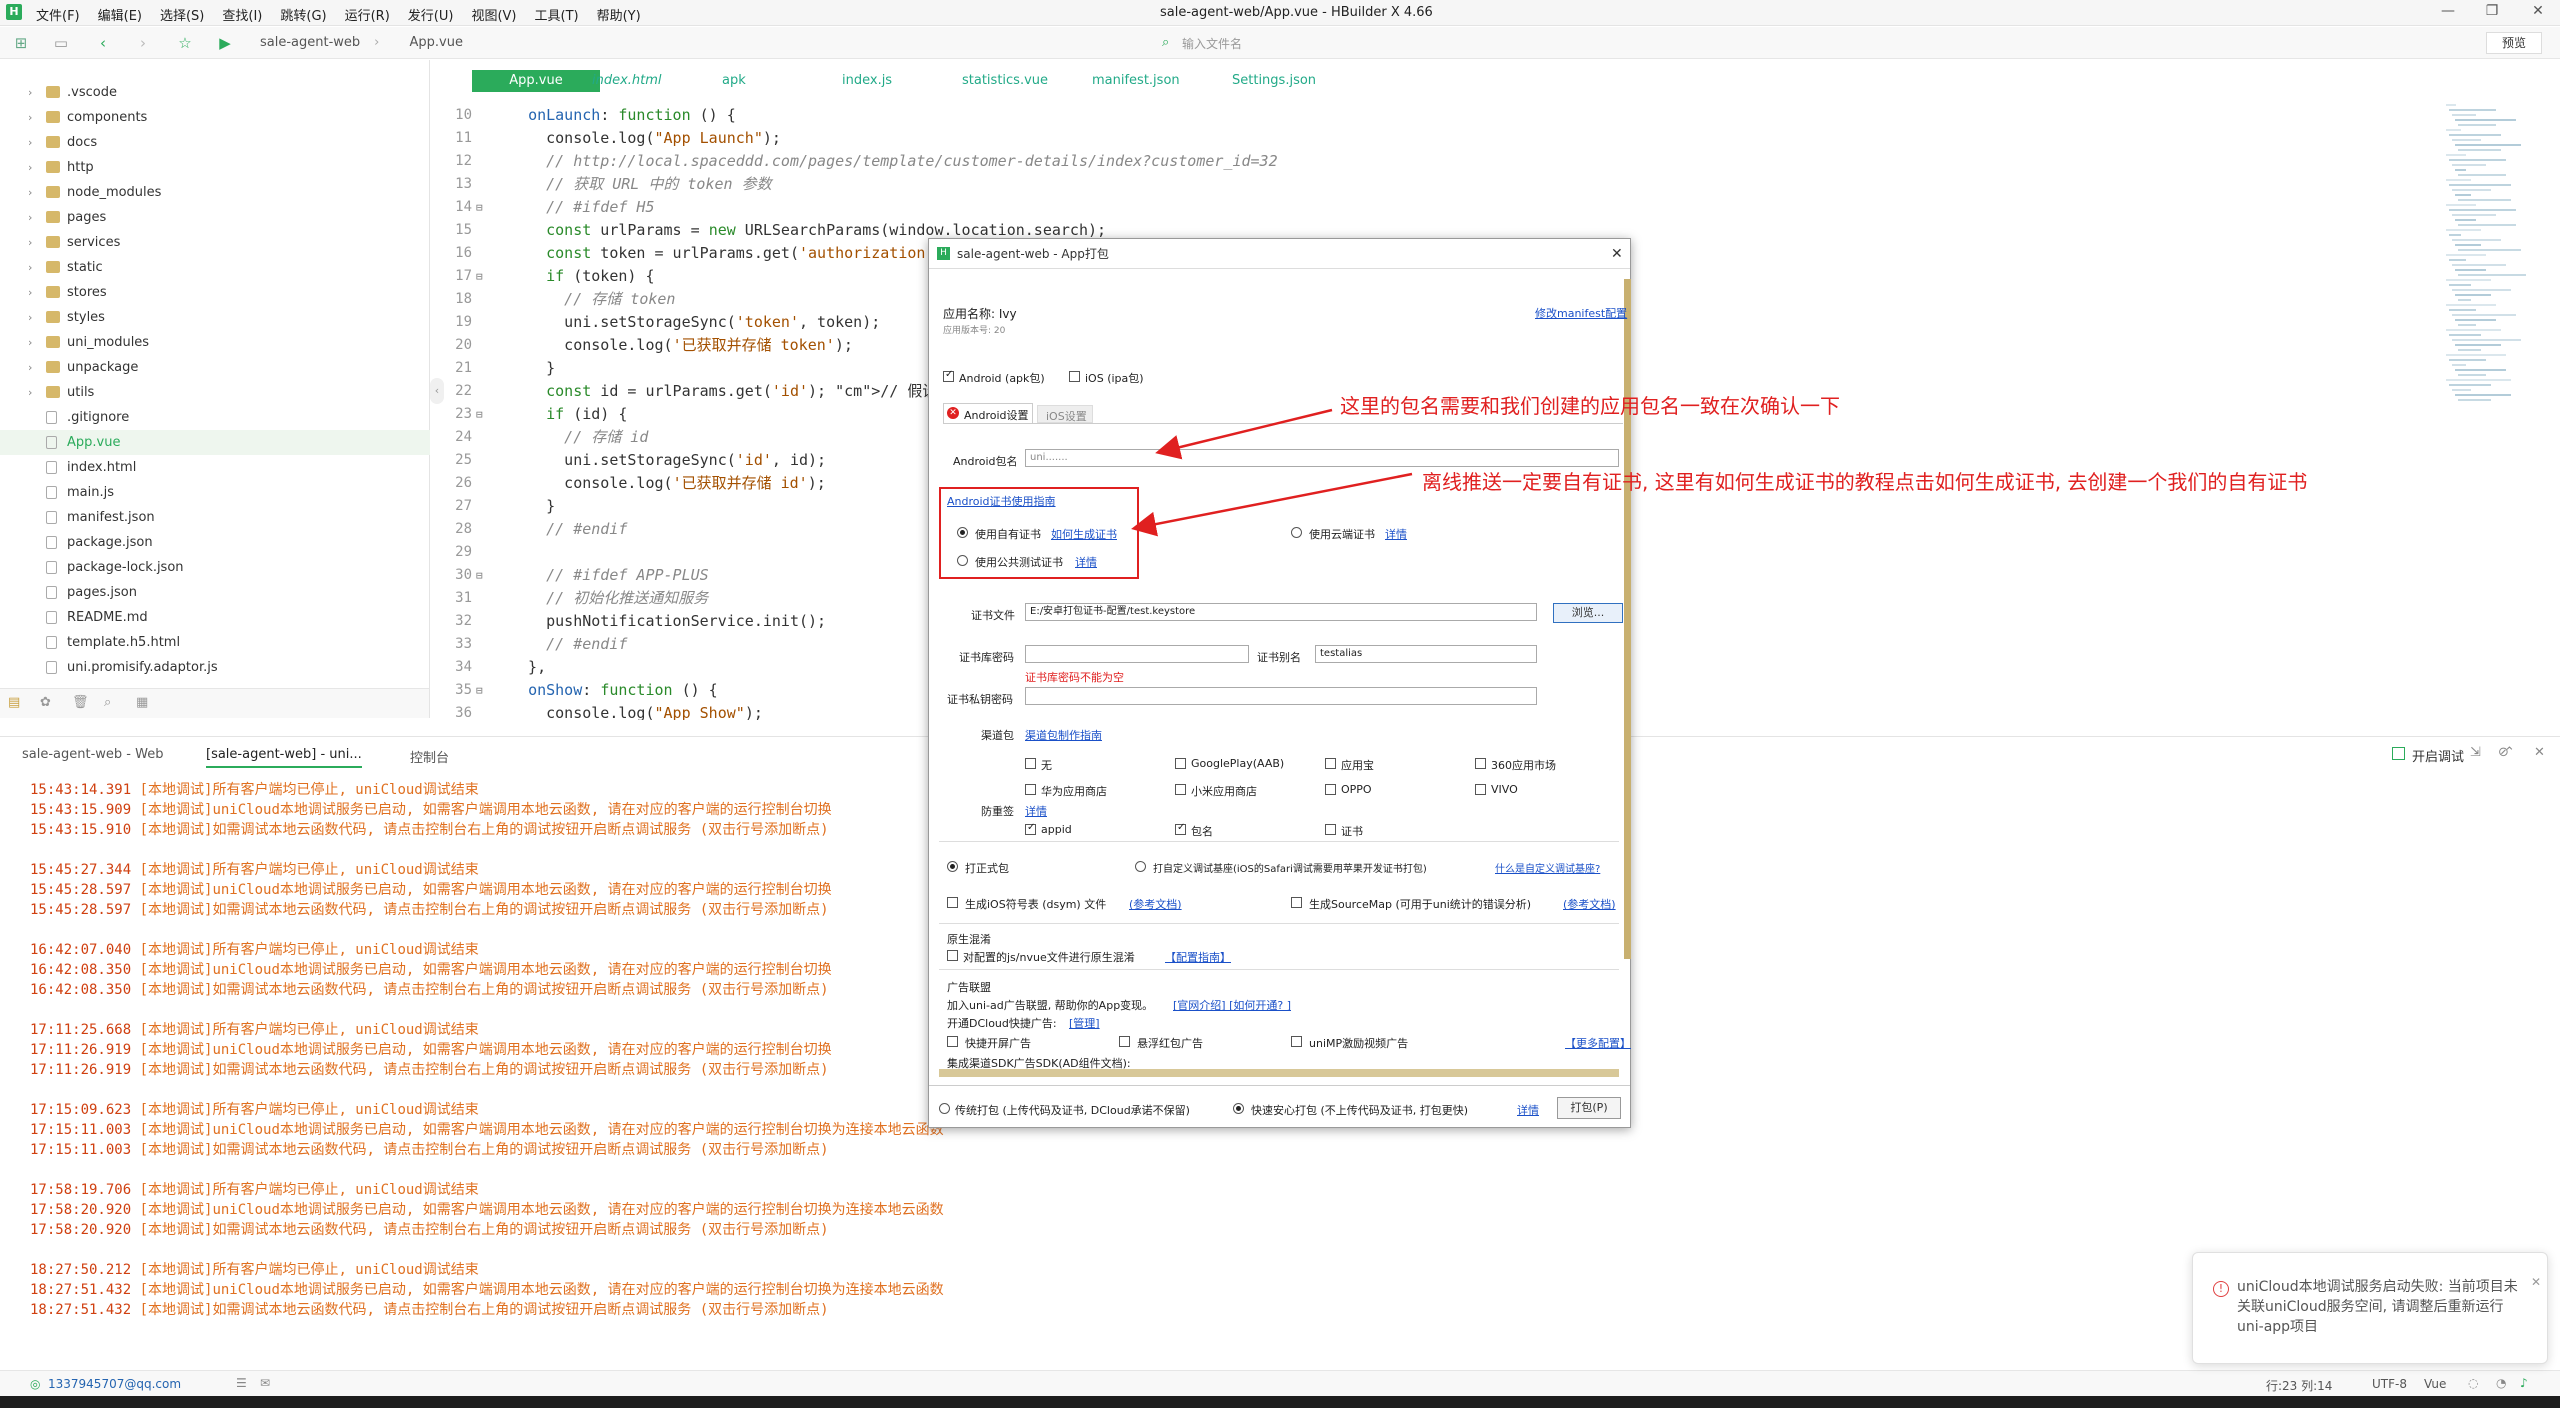  Describe the element at coordinates (1244, 434) in the screenshot. I see `annotation-arrow-package` at that location.